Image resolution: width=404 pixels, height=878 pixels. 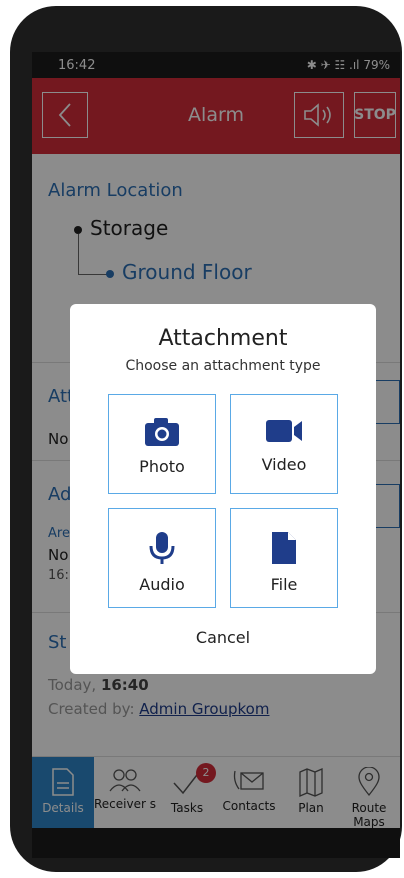 I want to click on file-option: File, so click(x=284, y=558).